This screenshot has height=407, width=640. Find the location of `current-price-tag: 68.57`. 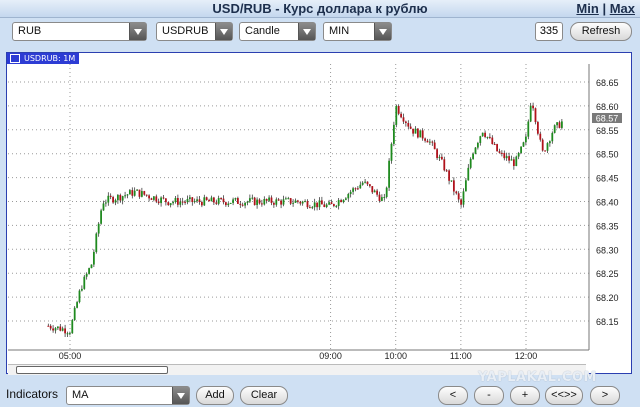

current-price-tag: 68.57 is located at coordinates (607, 118).